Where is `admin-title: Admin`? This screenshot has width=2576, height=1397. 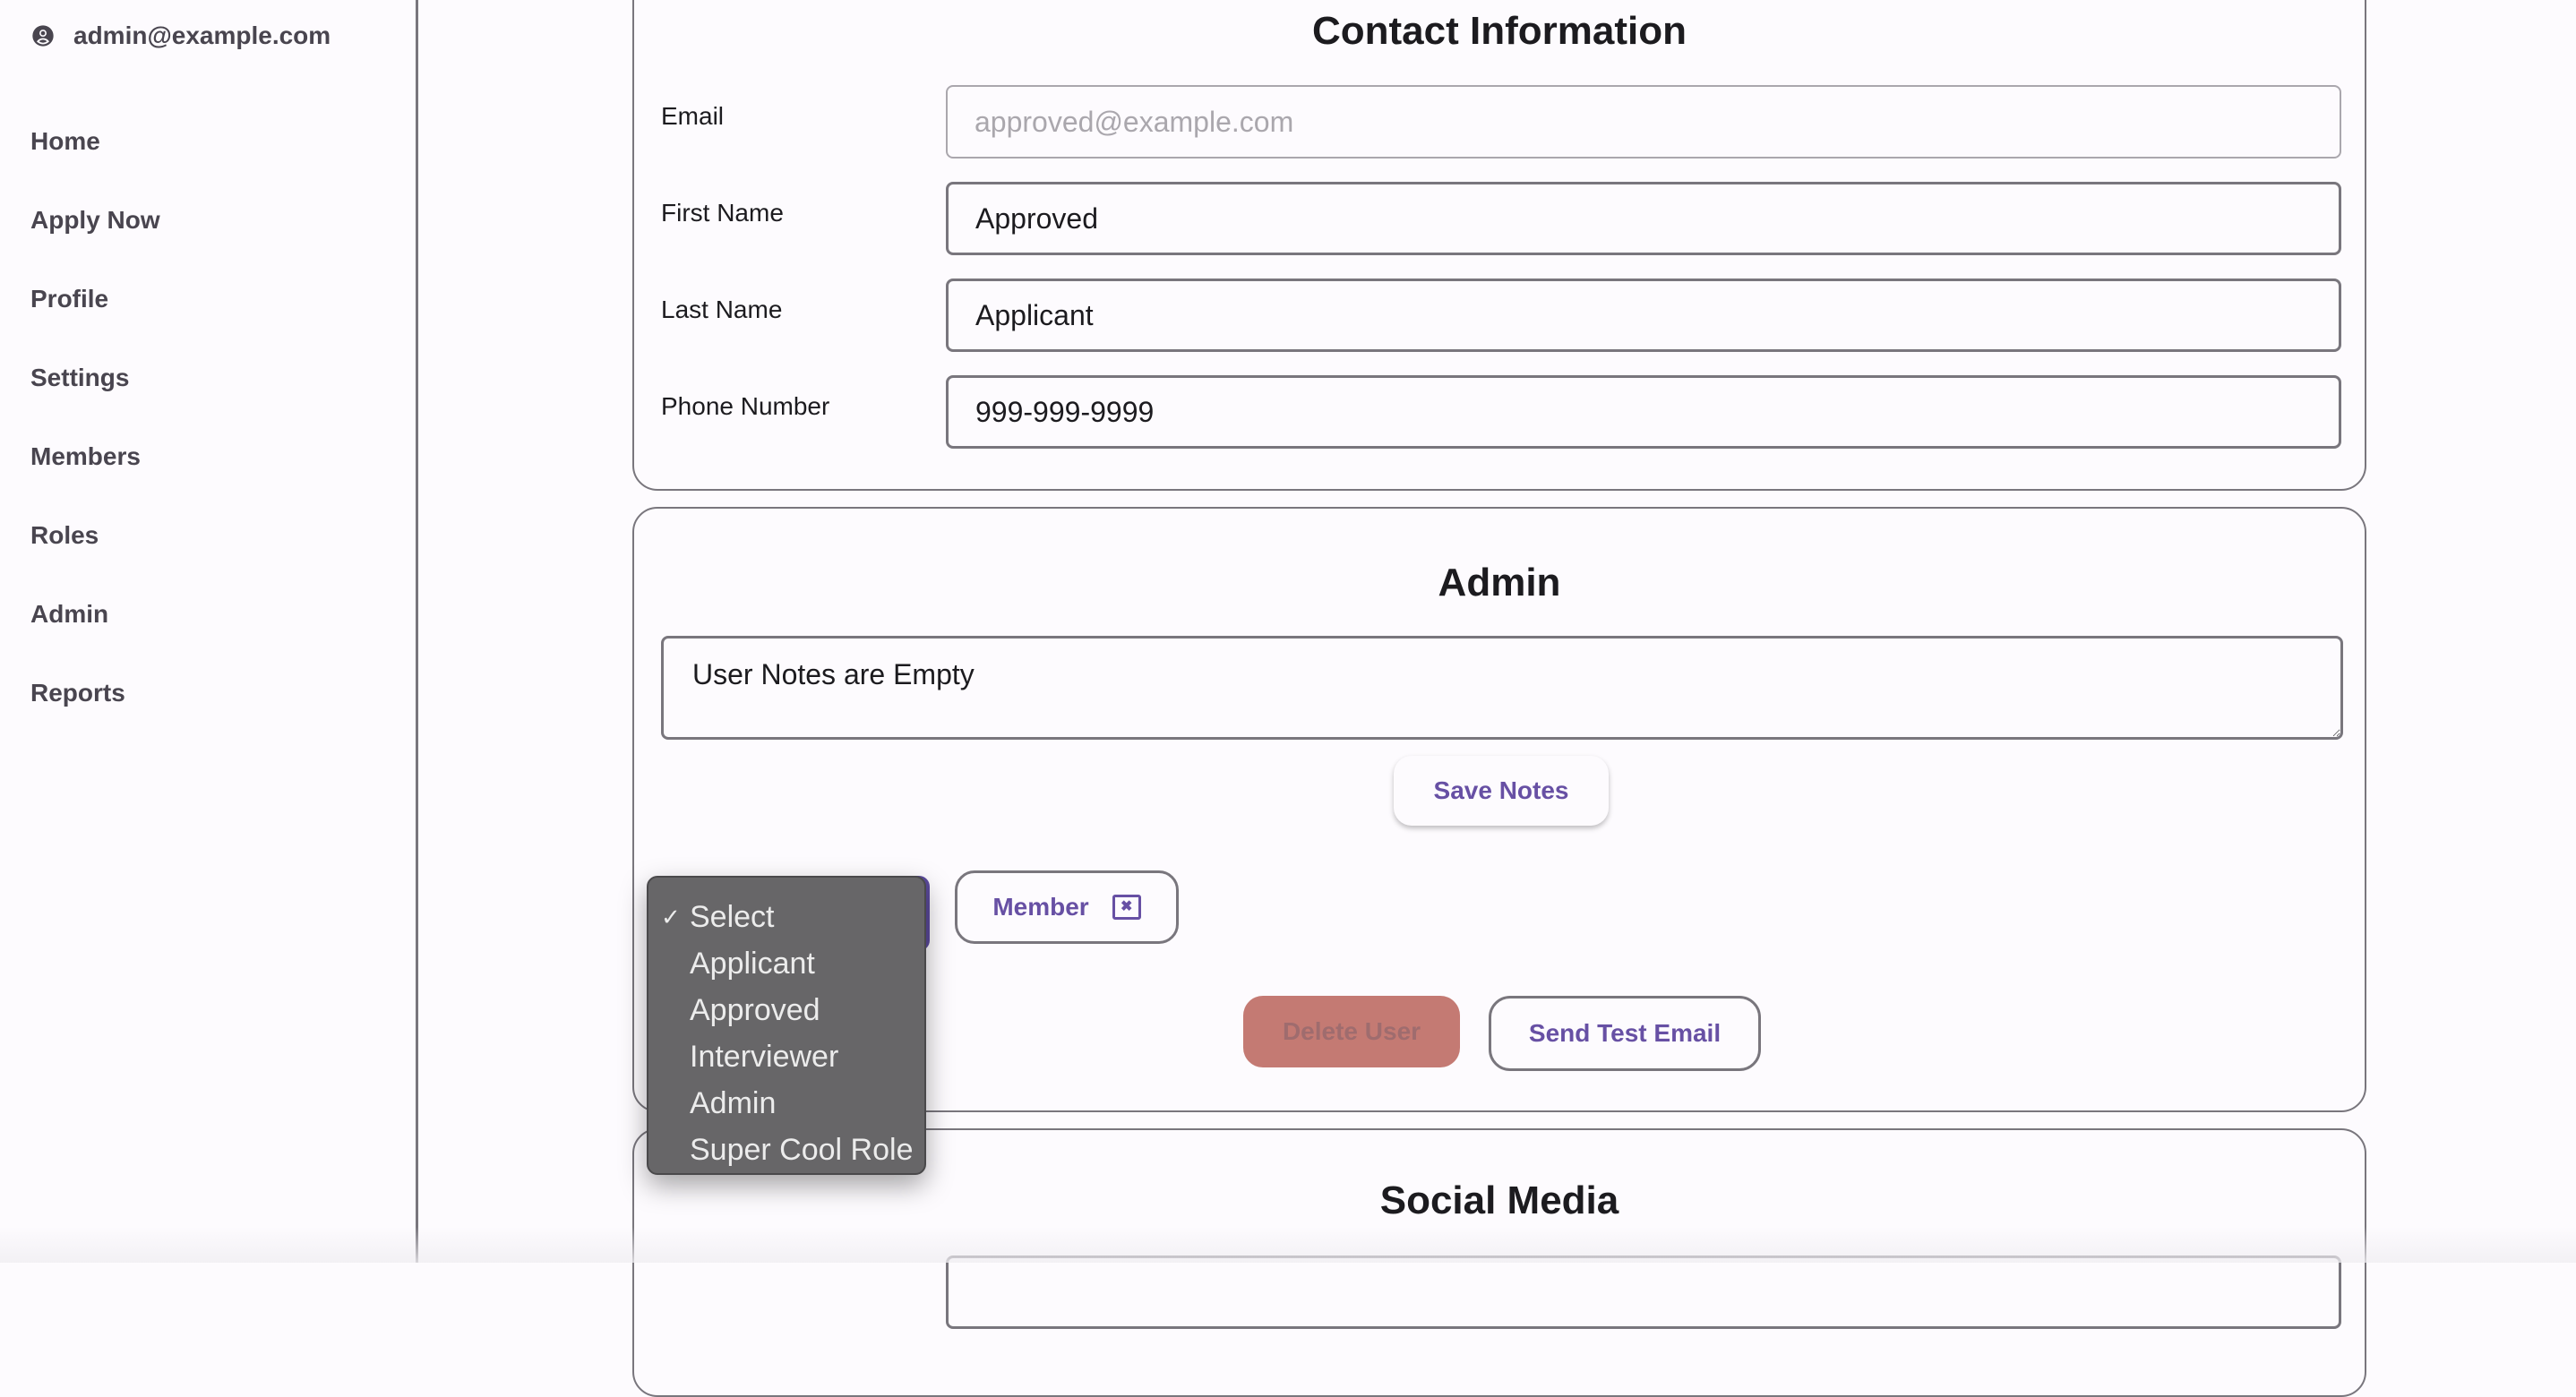 admin-title: Admin is located at coordinates (1499, 582).